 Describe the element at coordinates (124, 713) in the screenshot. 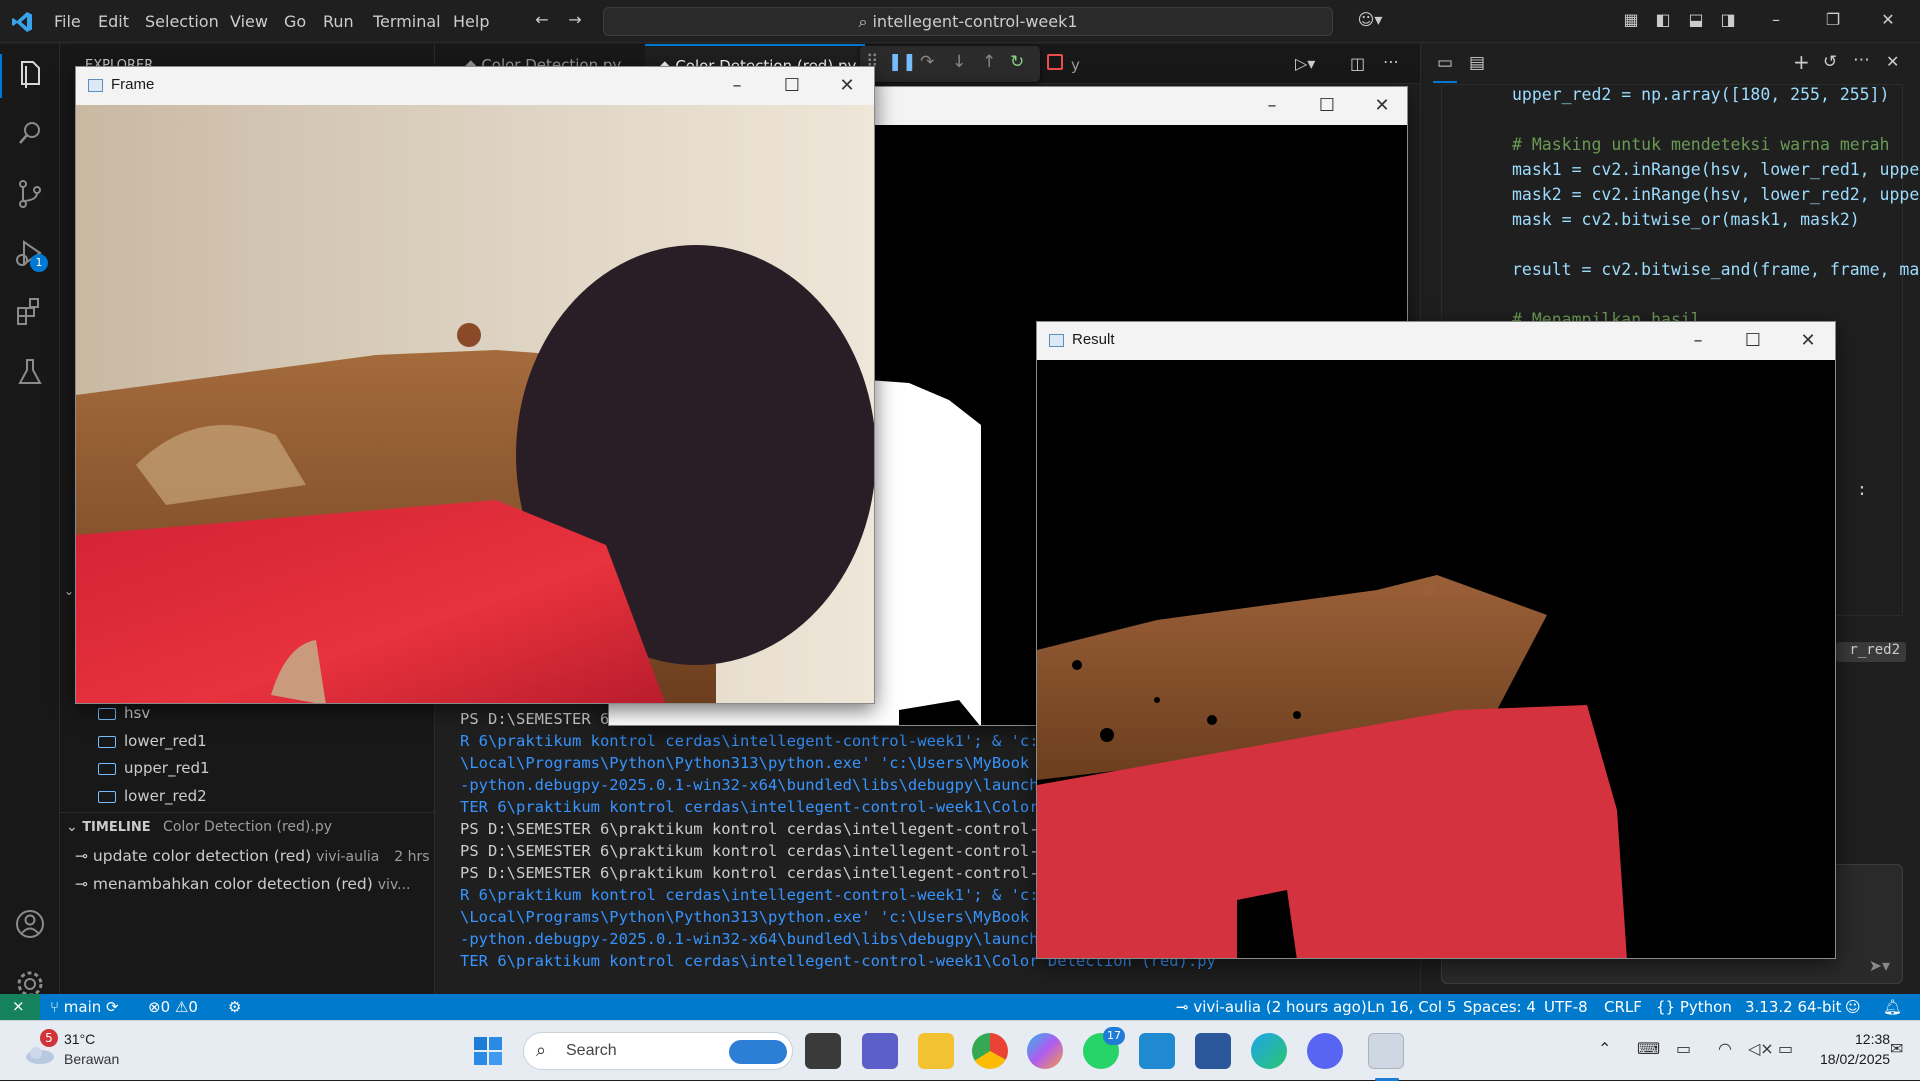

I see `variable-item: hsv` at that location.